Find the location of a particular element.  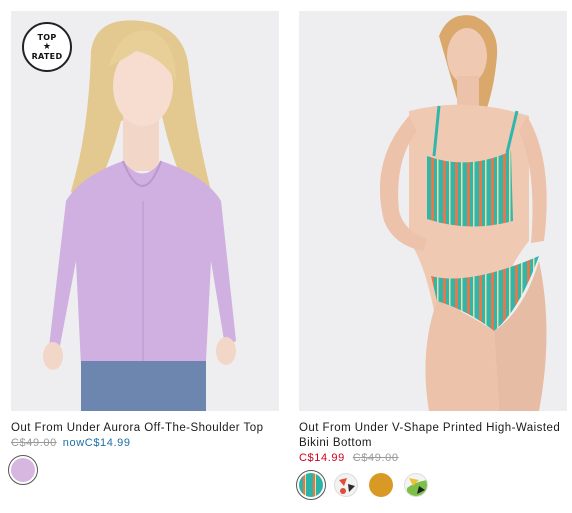

swatch-green-print is located at coordinates (416, 485).